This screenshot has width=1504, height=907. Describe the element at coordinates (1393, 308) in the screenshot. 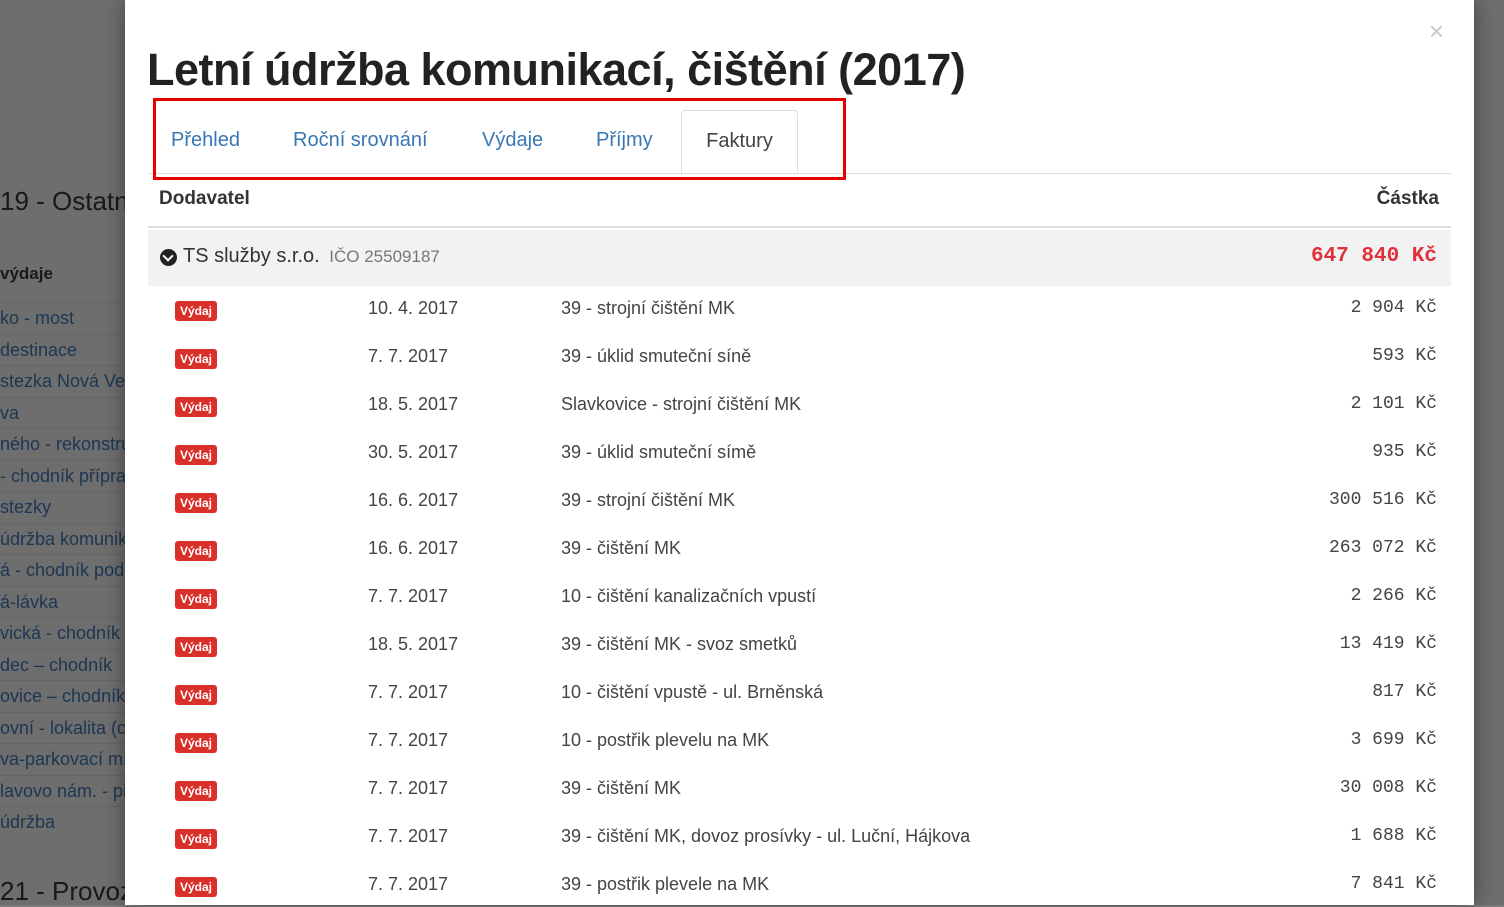

I see `invoice-amount: 2 904 Kč` at that location.